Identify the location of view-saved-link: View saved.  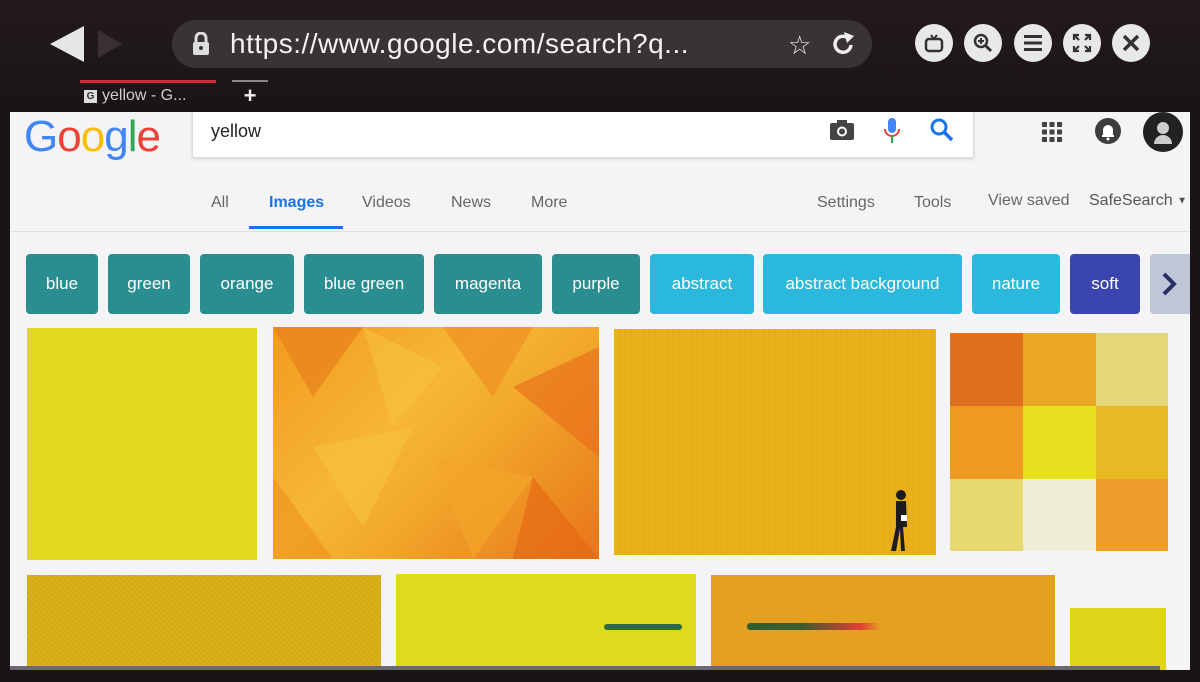
(1029, 201).